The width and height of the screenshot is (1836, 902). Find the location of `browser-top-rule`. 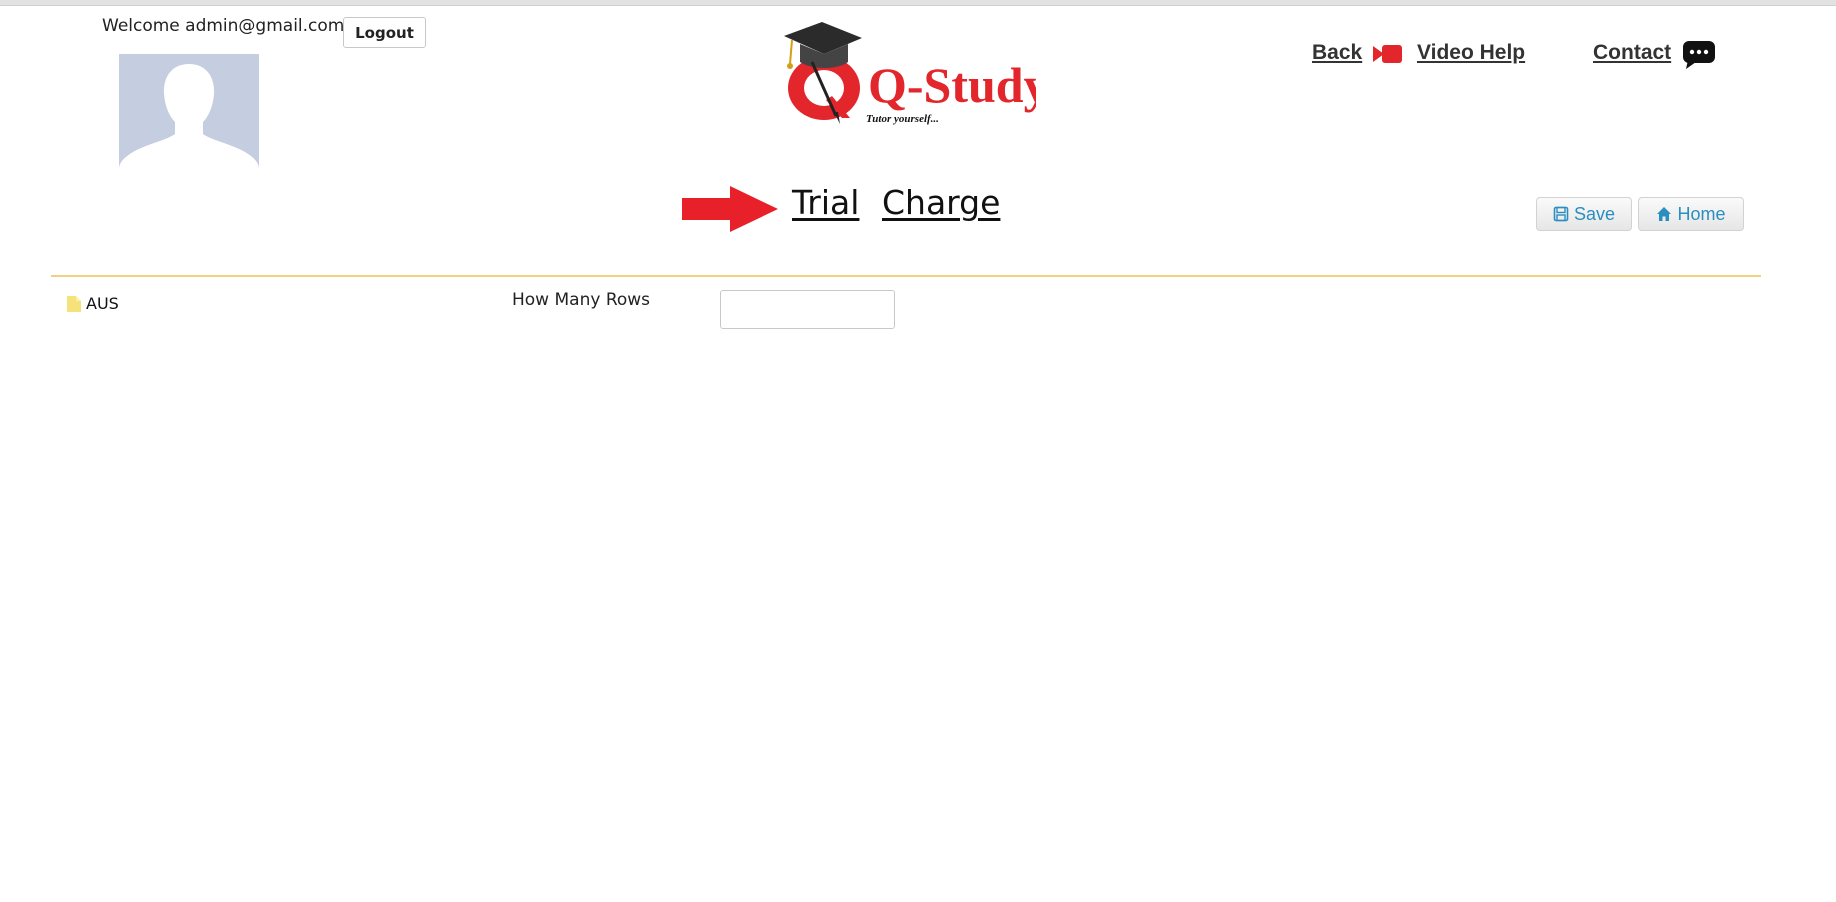

browser-top-rule is located at coordinates (918, 3).